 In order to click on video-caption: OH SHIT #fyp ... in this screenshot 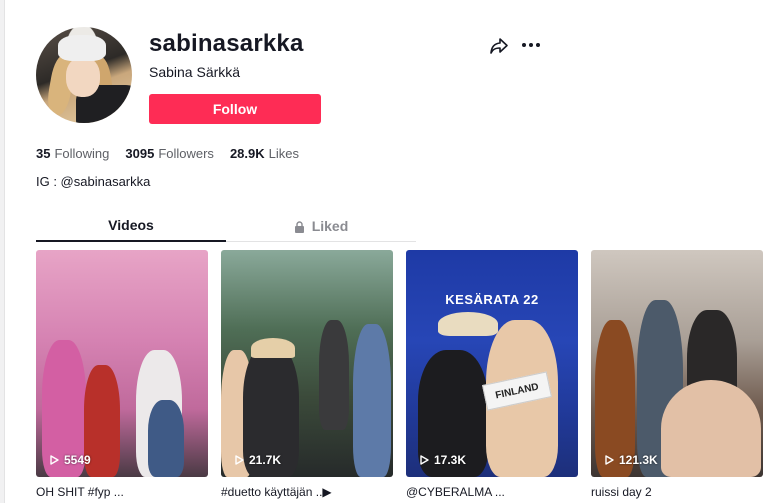, I will do `click(122, 492)`.